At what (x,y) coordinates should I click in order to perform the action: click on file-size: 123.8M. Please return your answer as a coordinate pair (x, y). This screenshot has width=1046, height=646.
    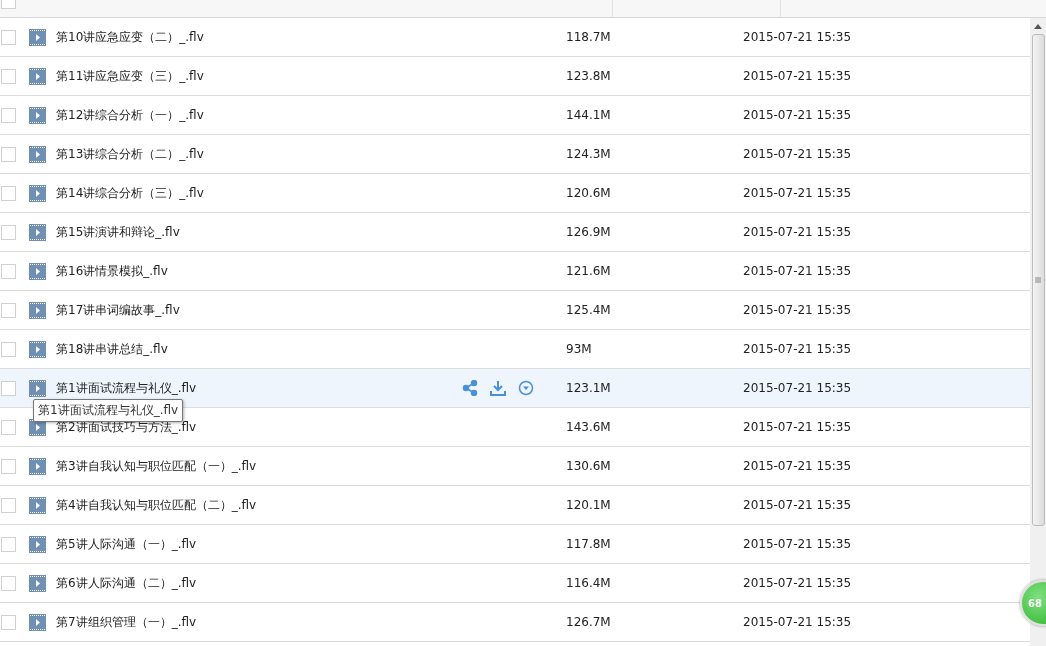
    Looking at the image, I should click on (589, 76).